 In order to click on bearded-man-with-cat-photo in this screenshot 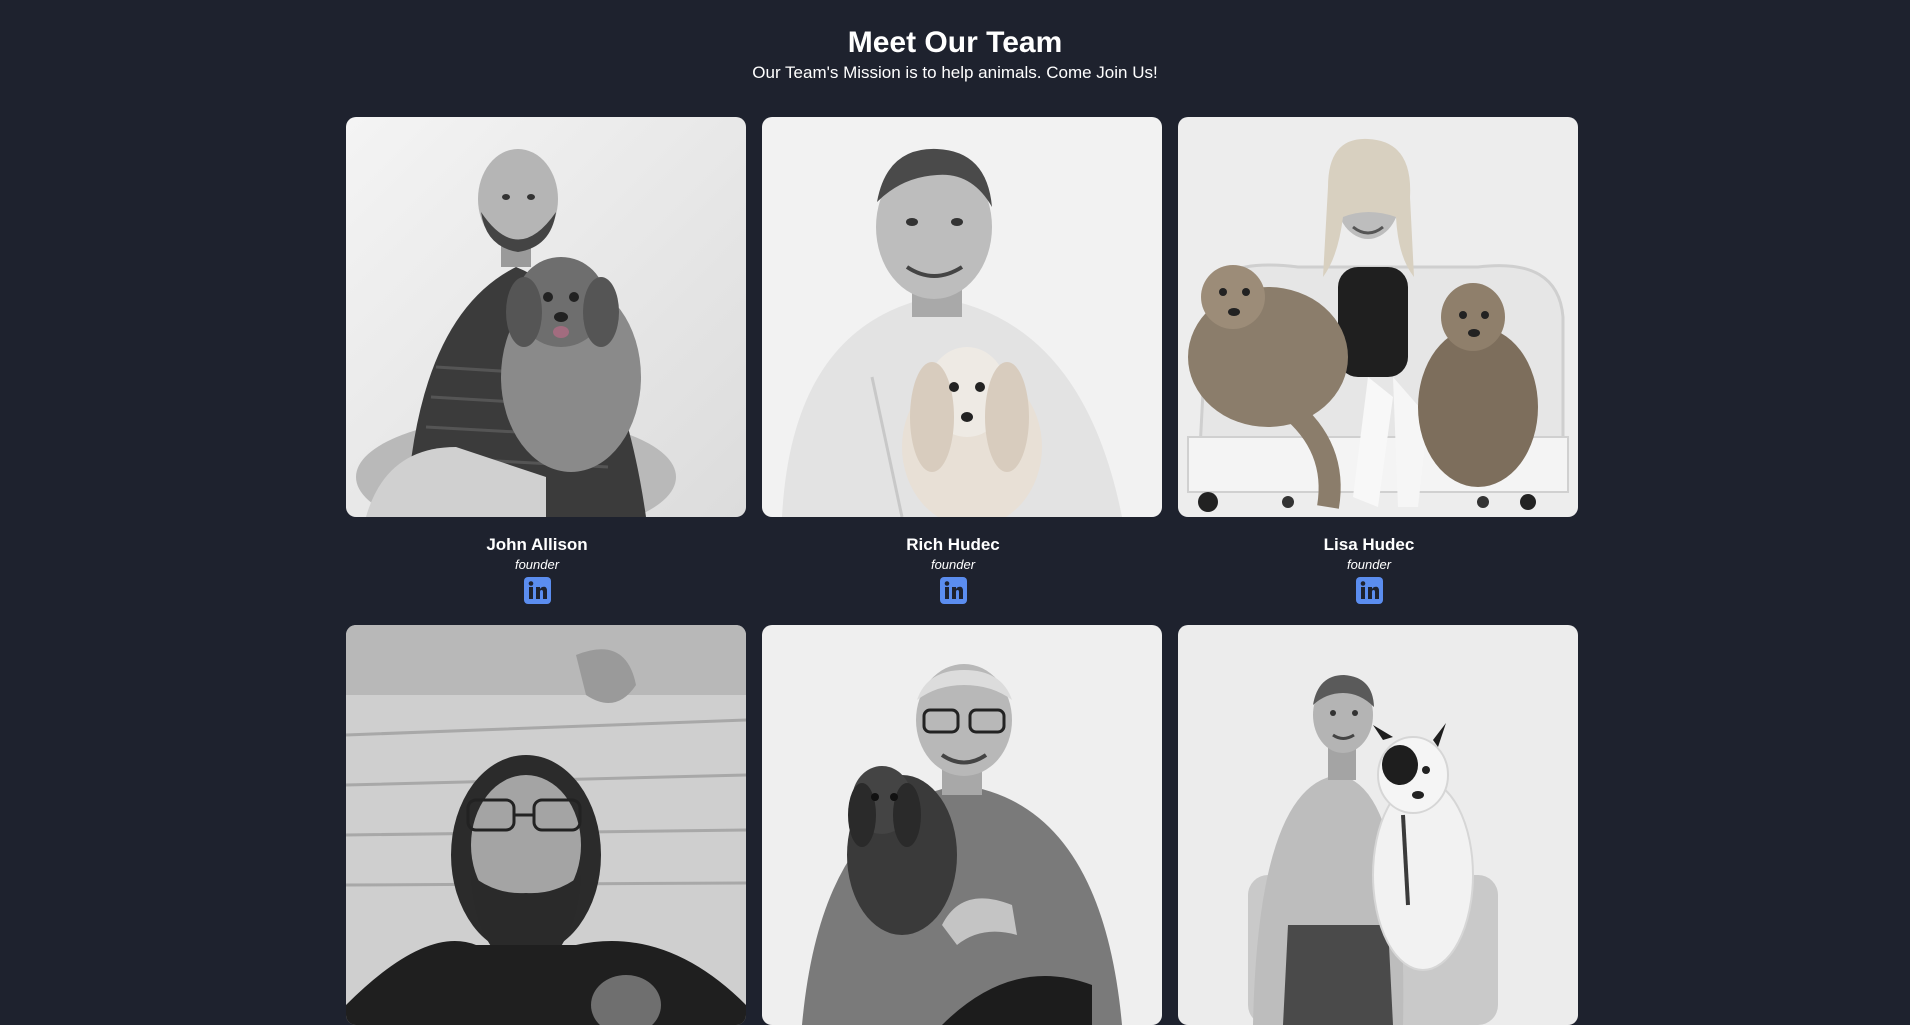, I will do `click(546, 825)`.